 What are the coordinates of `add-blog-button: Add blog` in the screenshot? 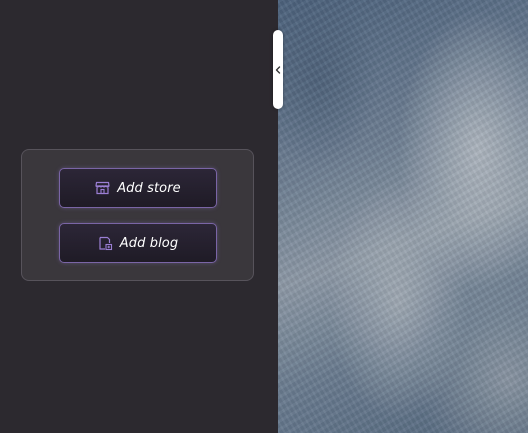 It's located at (138, 243).